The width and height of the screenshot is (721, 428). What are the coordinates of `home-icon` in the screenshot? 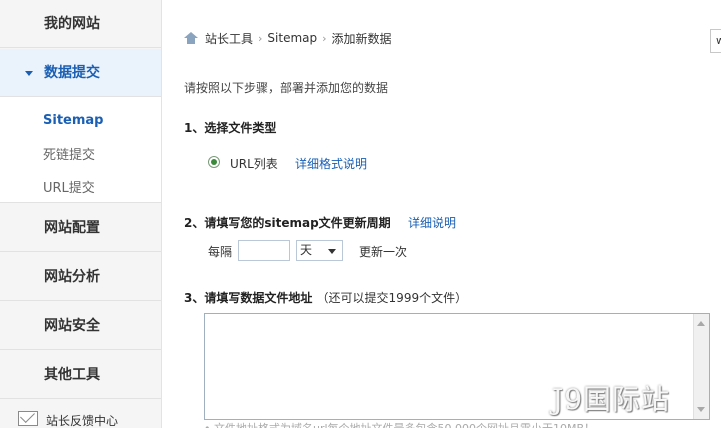 It's located at (191, 38).